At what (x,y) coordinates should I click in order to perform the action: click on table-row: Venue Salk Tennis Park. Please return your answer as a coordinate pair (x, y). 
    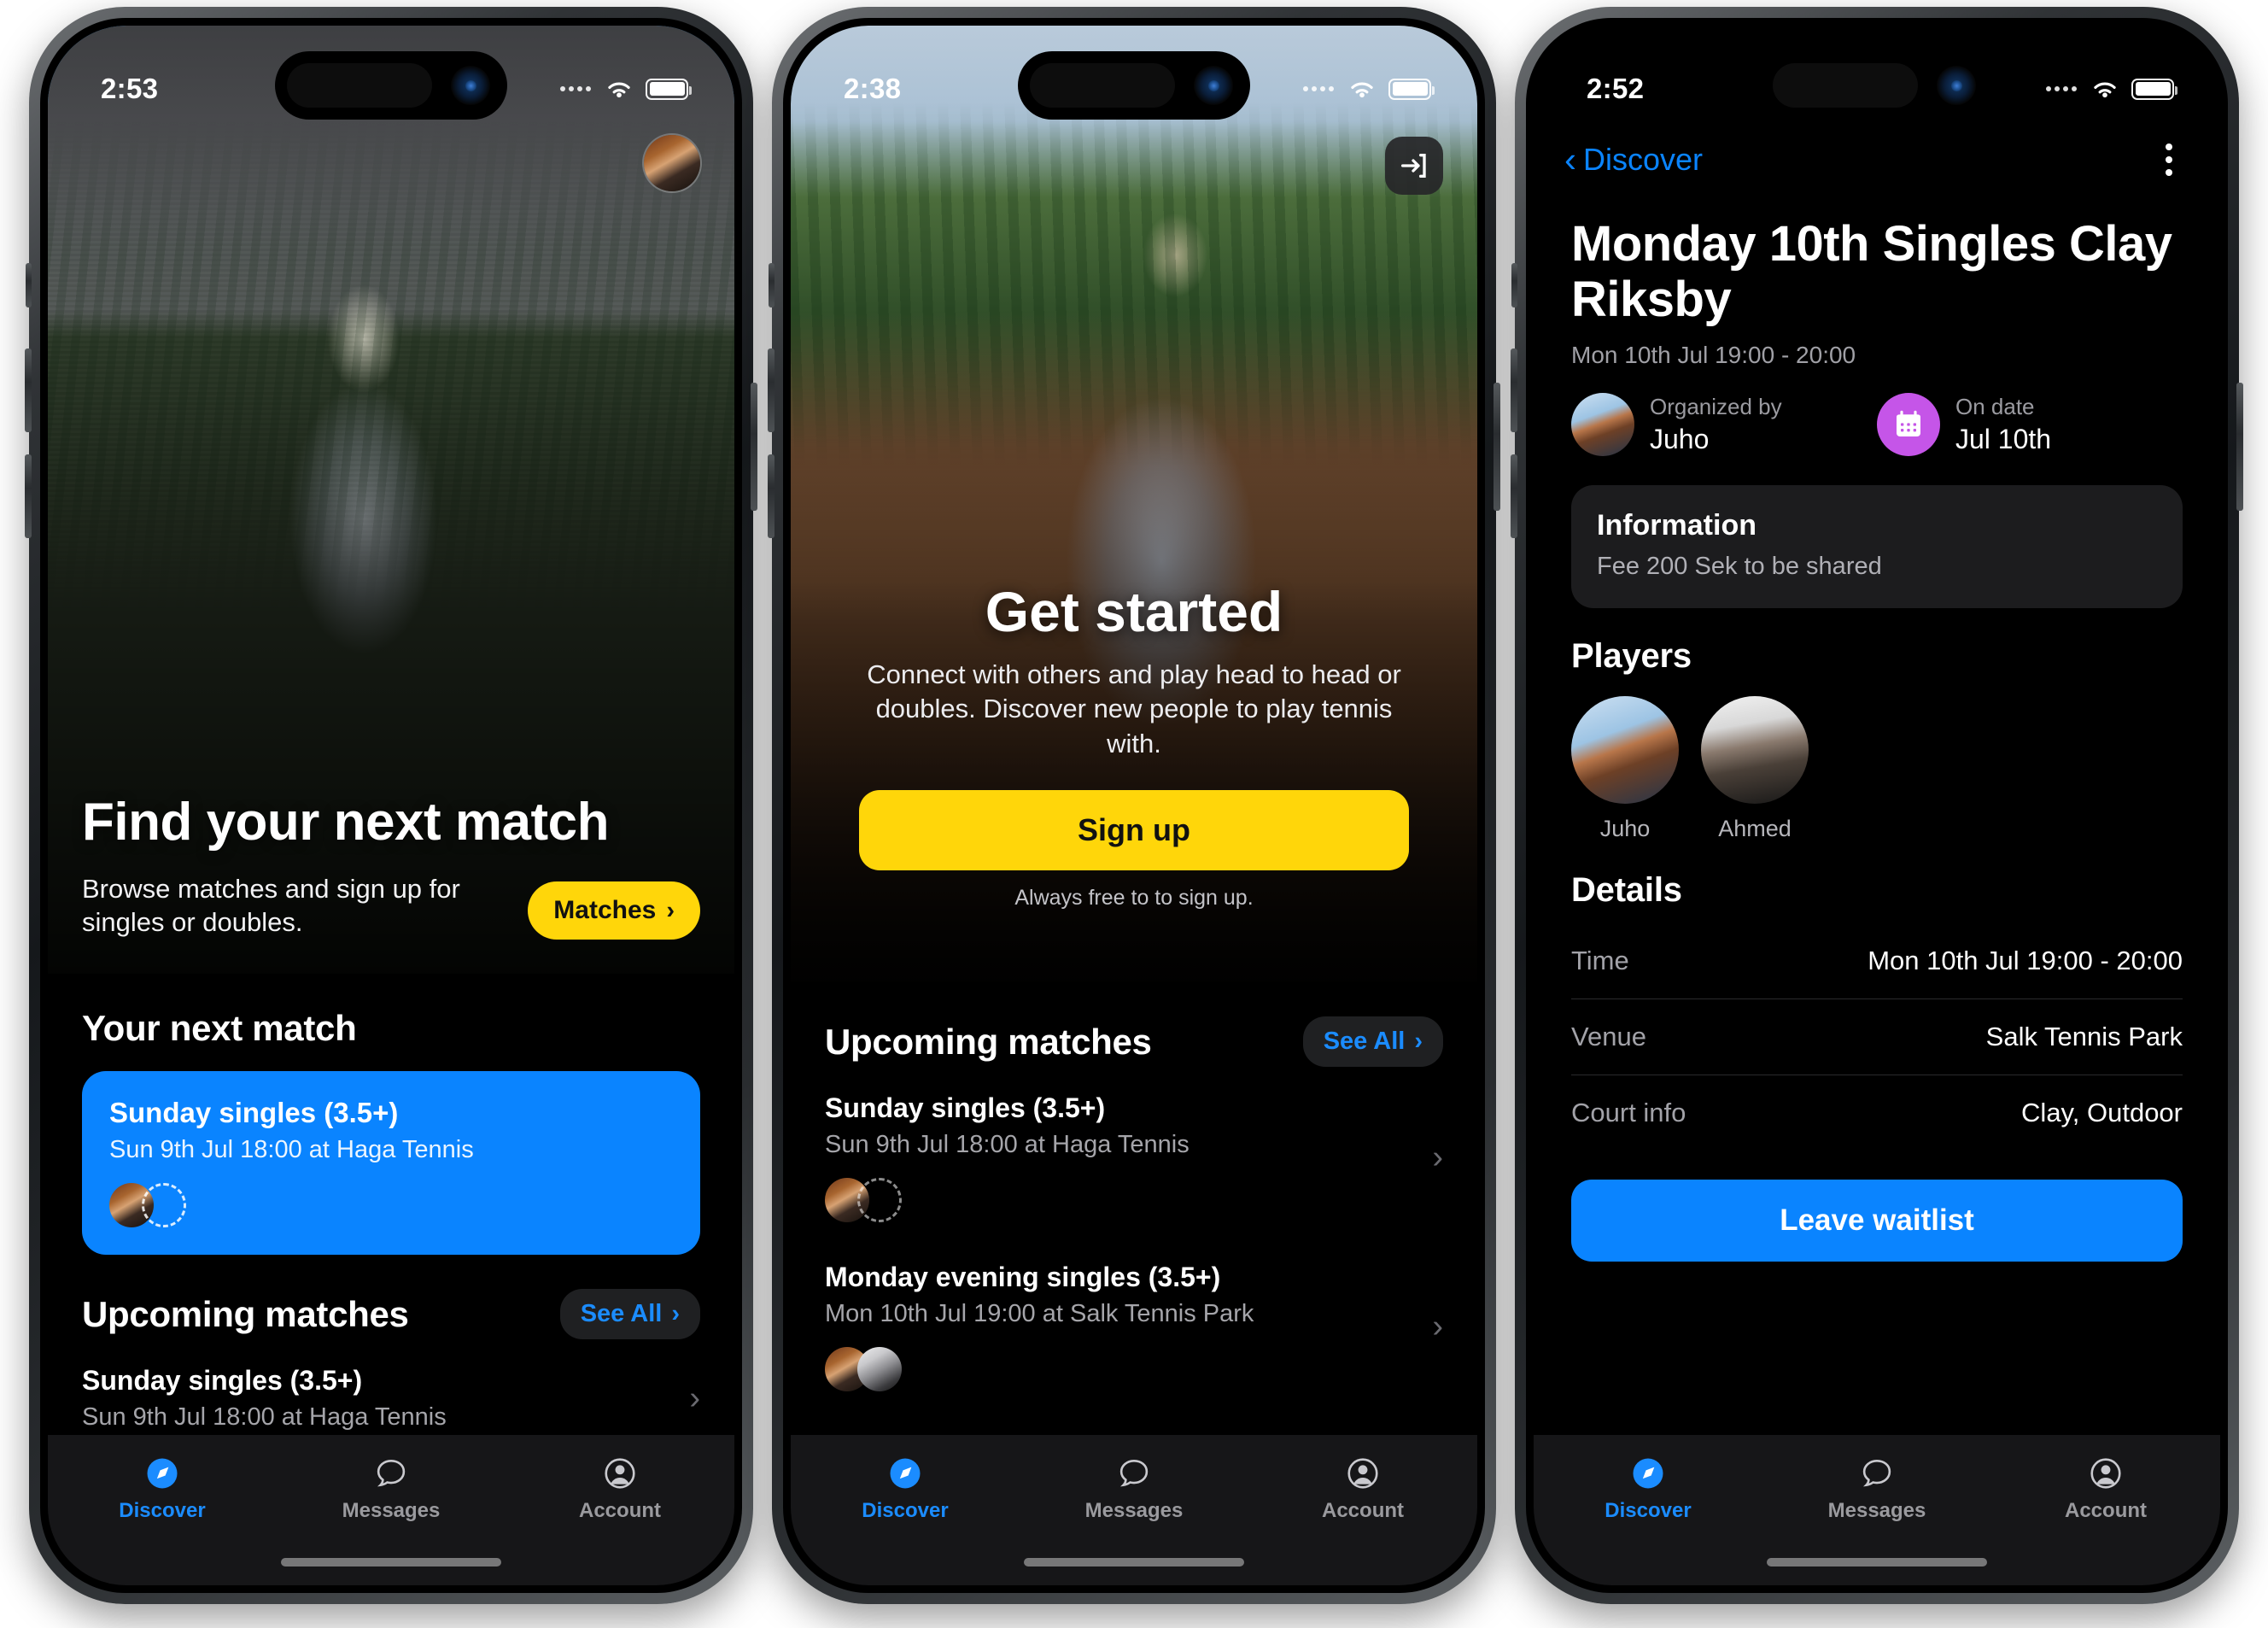
    Looking at the image, I should click on (1877, 1037).